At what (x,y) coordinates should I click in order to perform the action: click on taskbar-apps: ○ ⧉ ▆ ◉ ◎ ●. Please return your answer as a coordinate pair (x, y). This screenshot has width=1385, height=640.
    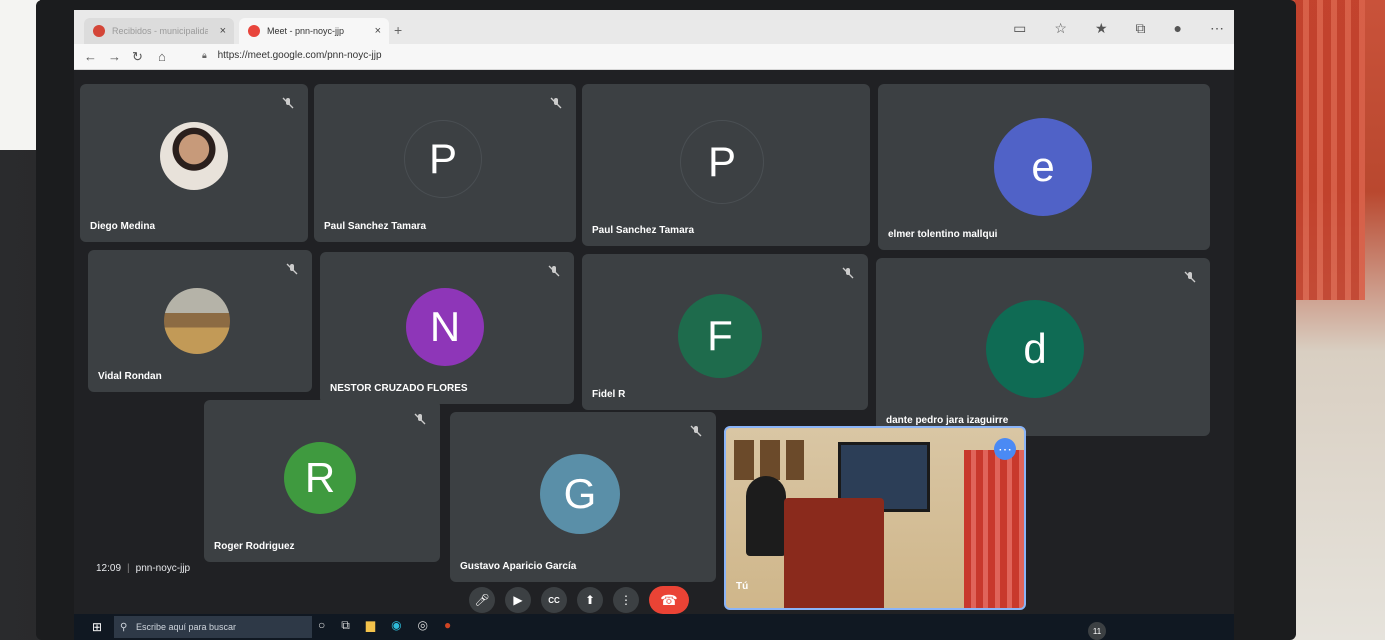
    Looking at the image, I should click on (384, 625).